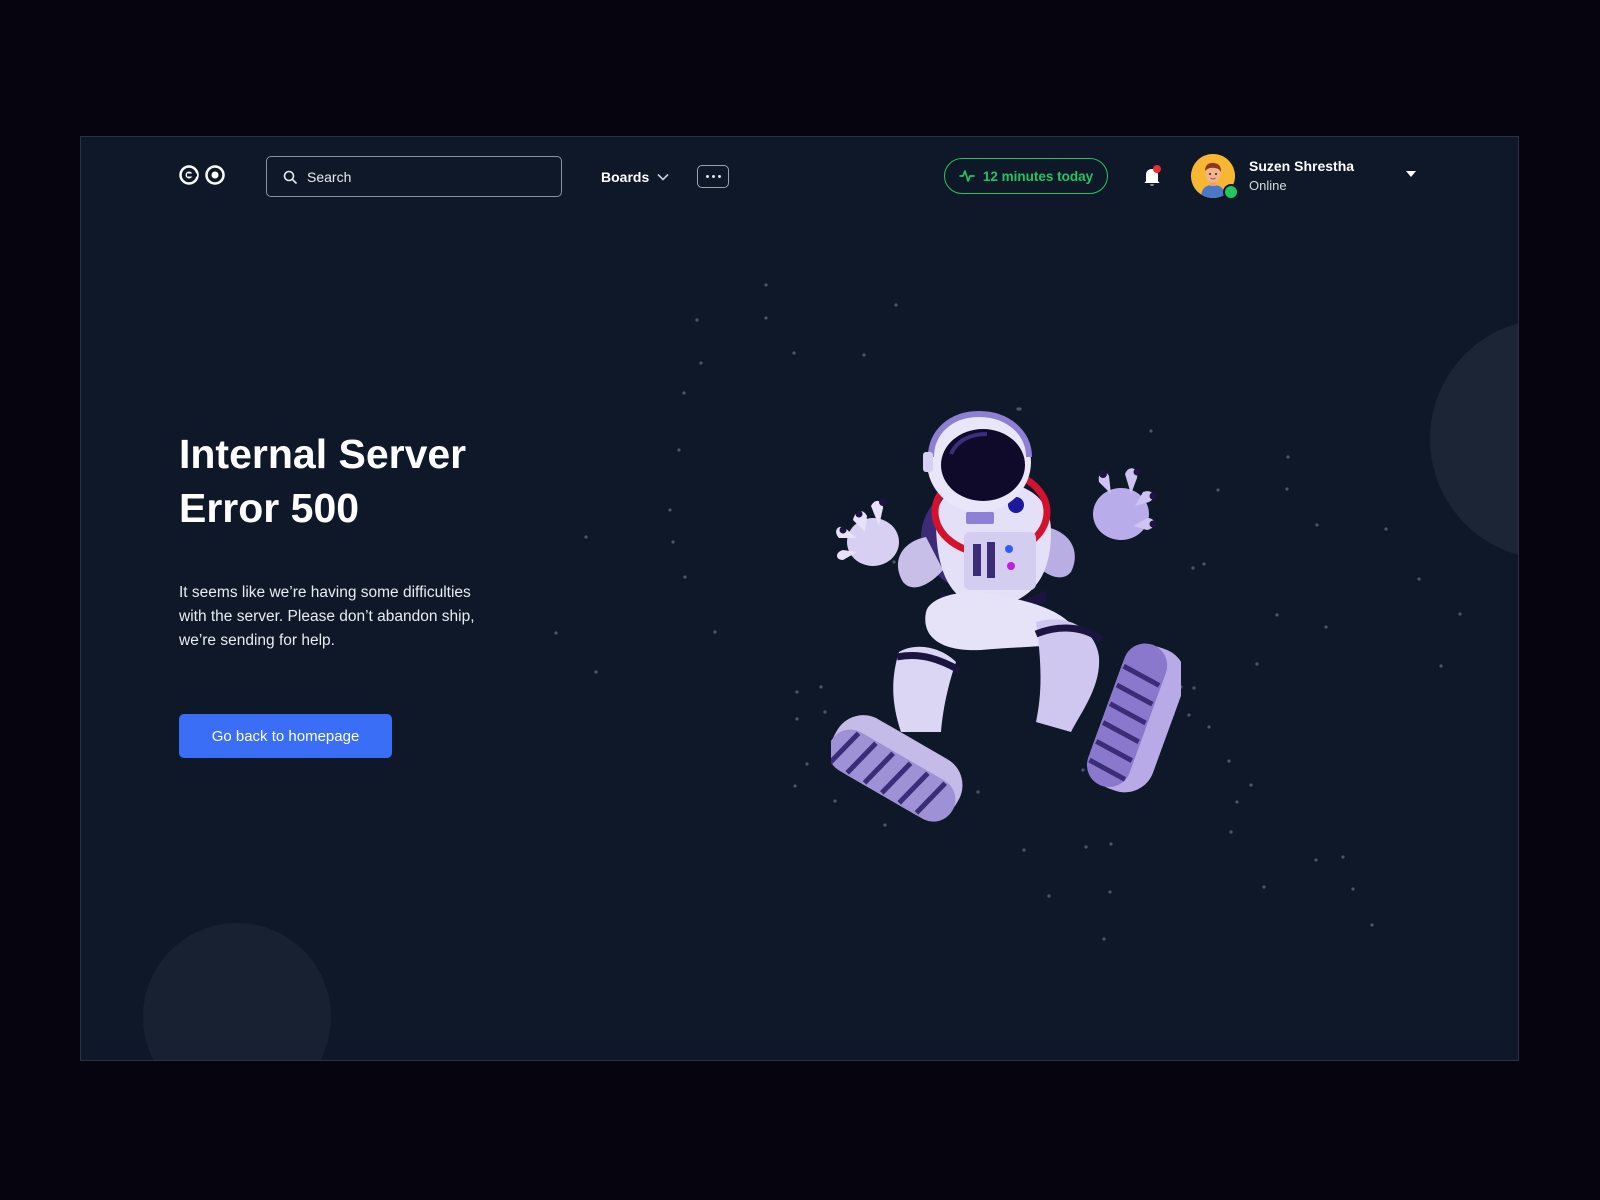  Describe the element at coordinates (663, 177) in the screenshot. I see `chevron-down-icon` at that location.